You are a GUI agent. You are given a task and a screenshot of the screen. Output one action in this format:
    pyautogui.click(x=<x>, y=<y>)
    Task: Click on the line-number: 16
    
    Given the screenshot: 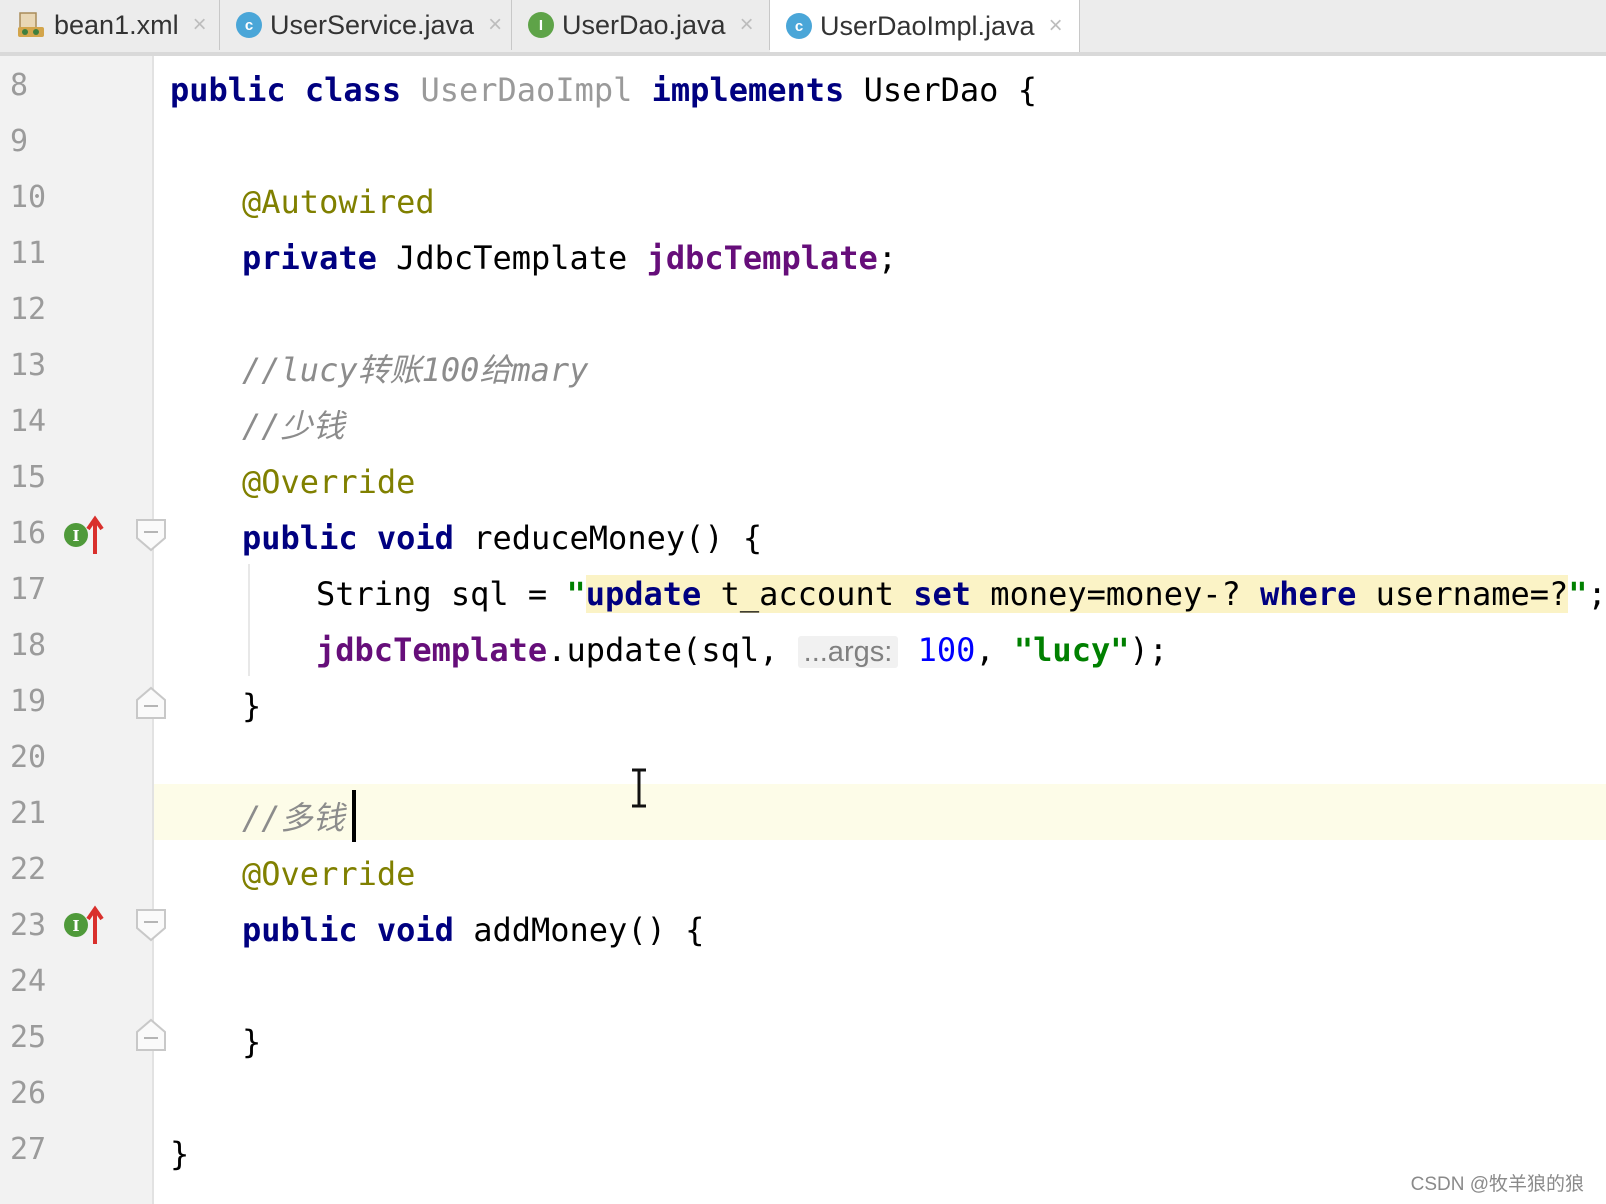 What is the action you would take?
    pyautogui.click(x=28, y=533)
    